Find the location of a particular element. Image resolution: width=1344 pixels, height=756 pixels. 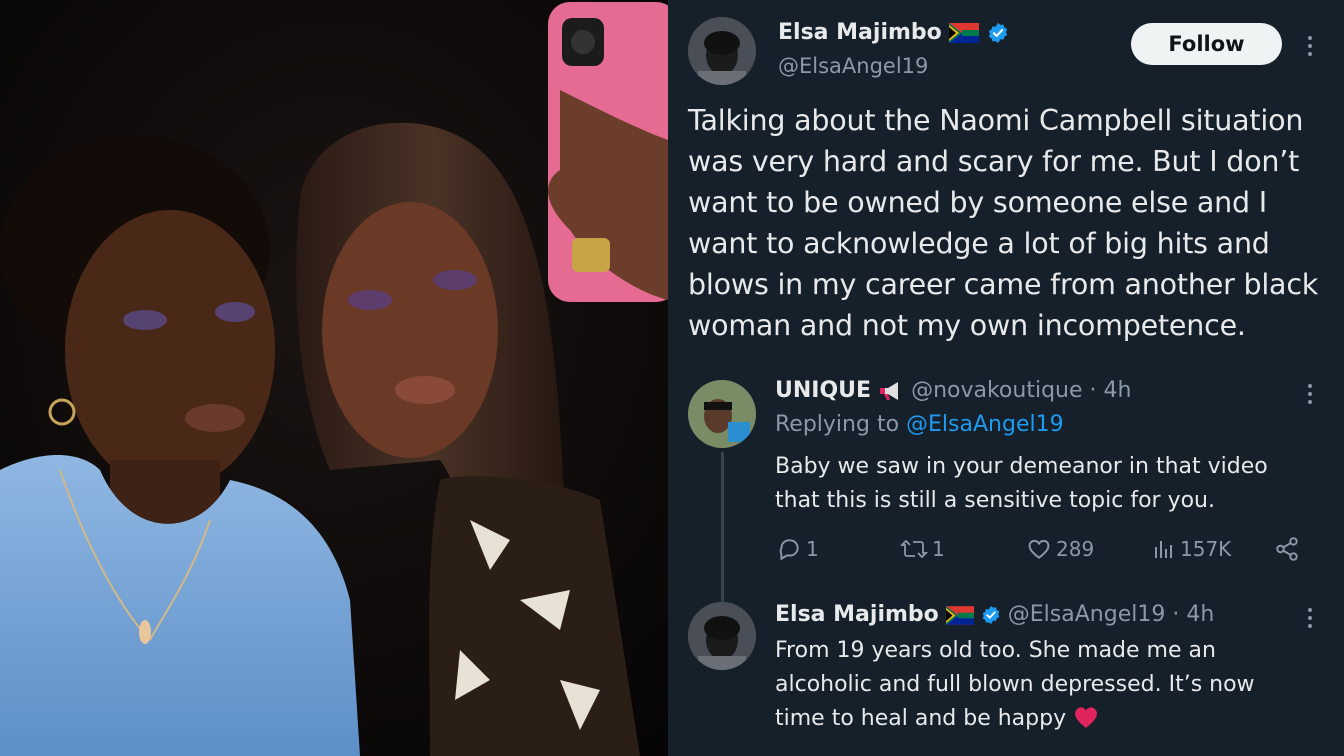

retweet-icon is located at coordinates (914, 549).